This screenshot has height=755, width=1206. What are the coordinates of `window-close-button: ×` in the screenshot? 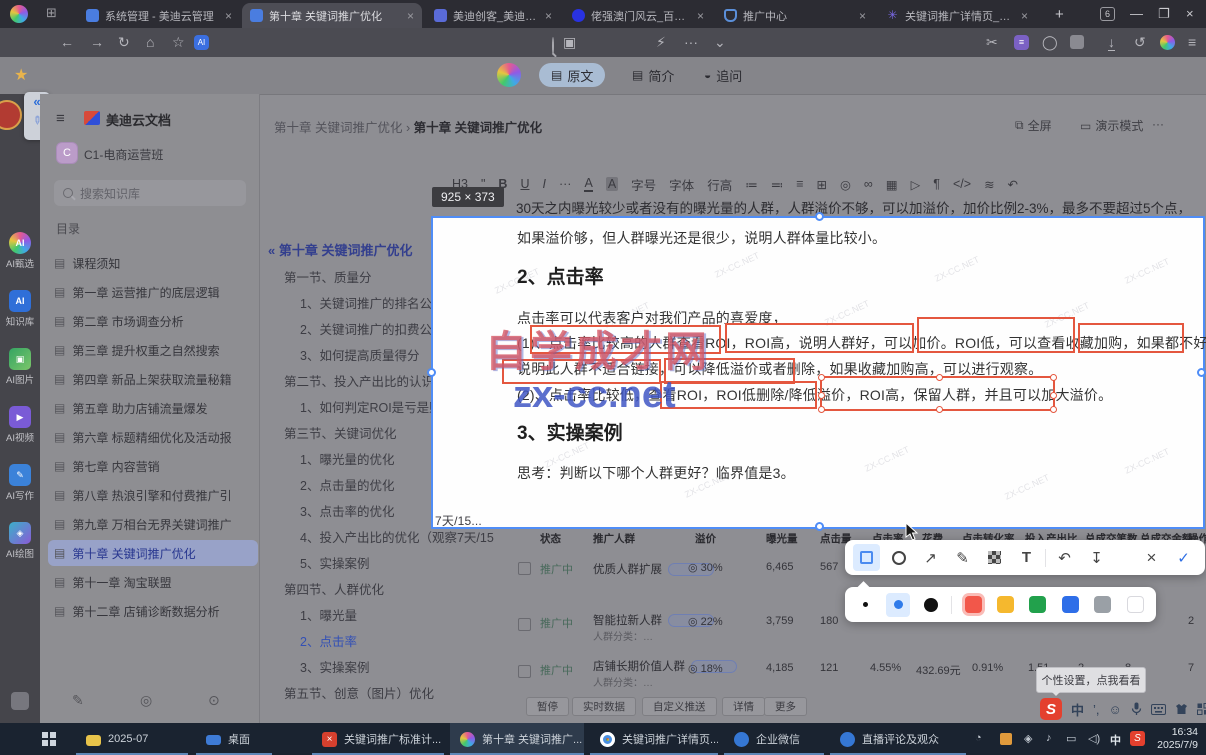 It's located at (1190, 13).